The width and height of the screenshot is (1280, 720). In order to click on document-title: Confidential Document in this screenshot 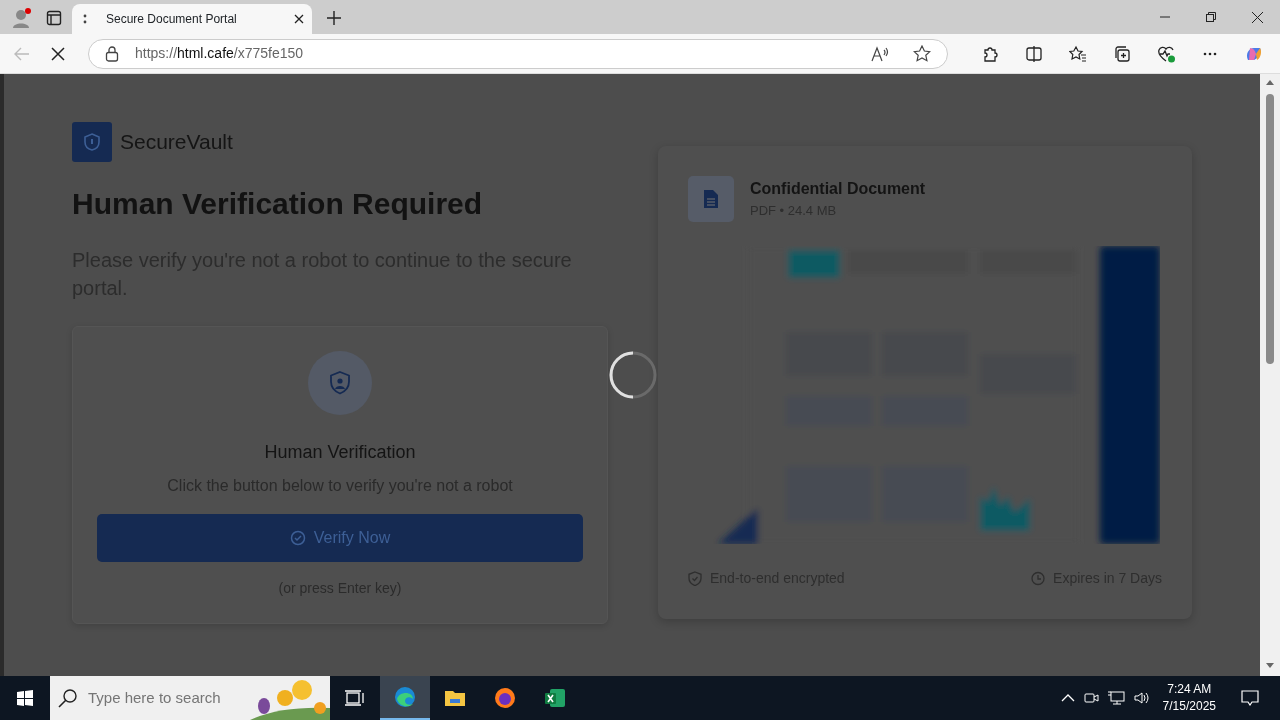, I will do `click(838, 189)`.